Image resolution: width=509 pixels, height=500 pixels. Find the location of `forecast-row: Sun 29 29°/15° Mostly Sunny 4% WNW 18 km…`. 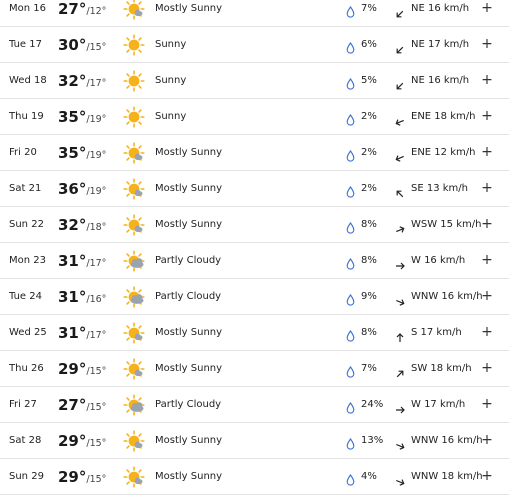

forecast-row: Sun 29 29°/15° Mostly Sunny 4% WNW 18 km… is located at coordinates (254, 477).